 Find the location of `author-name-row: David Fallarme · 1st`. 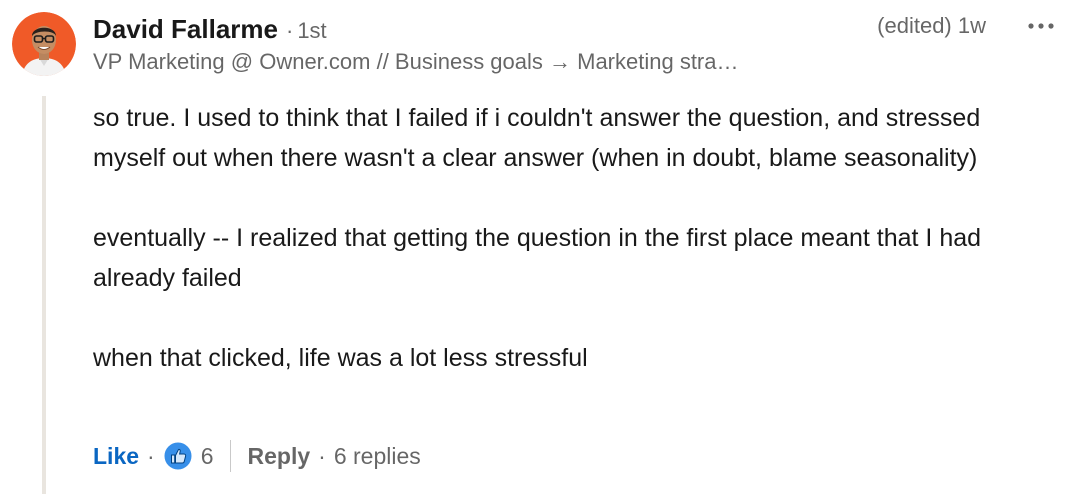

author-name-row: David Fallarme · 1st is located at coordinates (210, 29).